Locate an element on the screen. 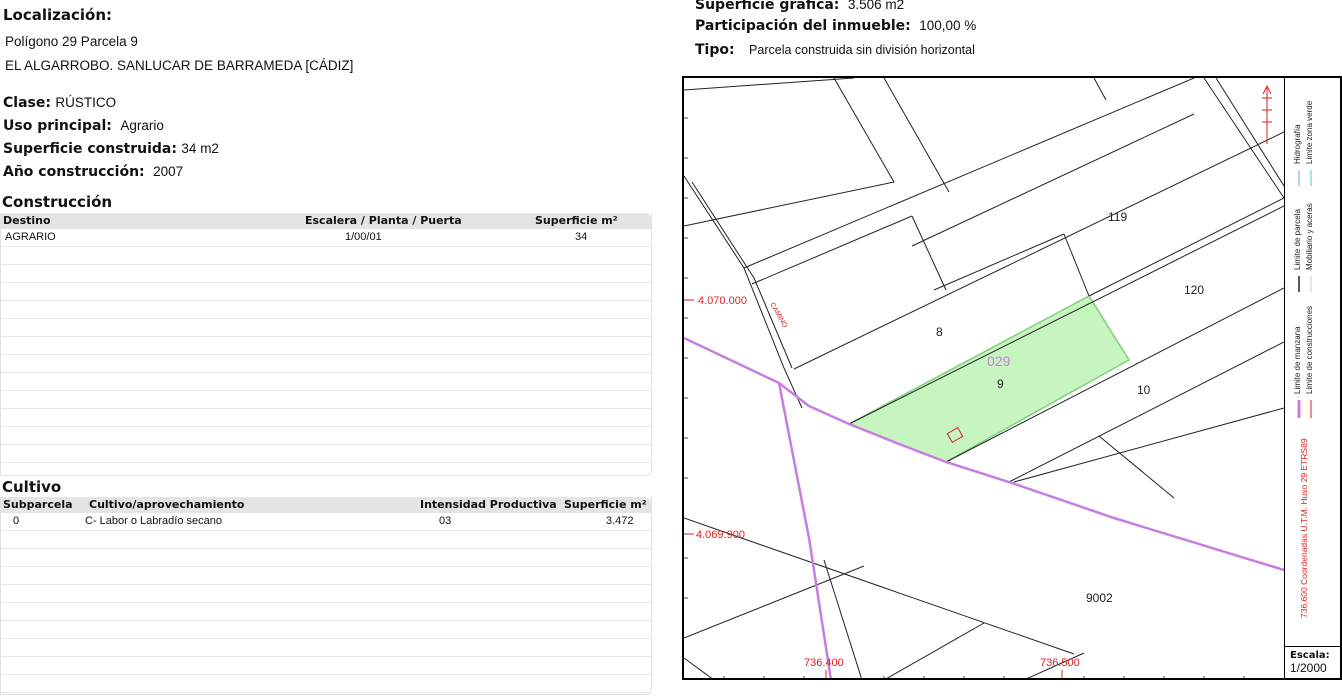  parcel-label-9002: 9002 is located at coordinates (1099, 598).